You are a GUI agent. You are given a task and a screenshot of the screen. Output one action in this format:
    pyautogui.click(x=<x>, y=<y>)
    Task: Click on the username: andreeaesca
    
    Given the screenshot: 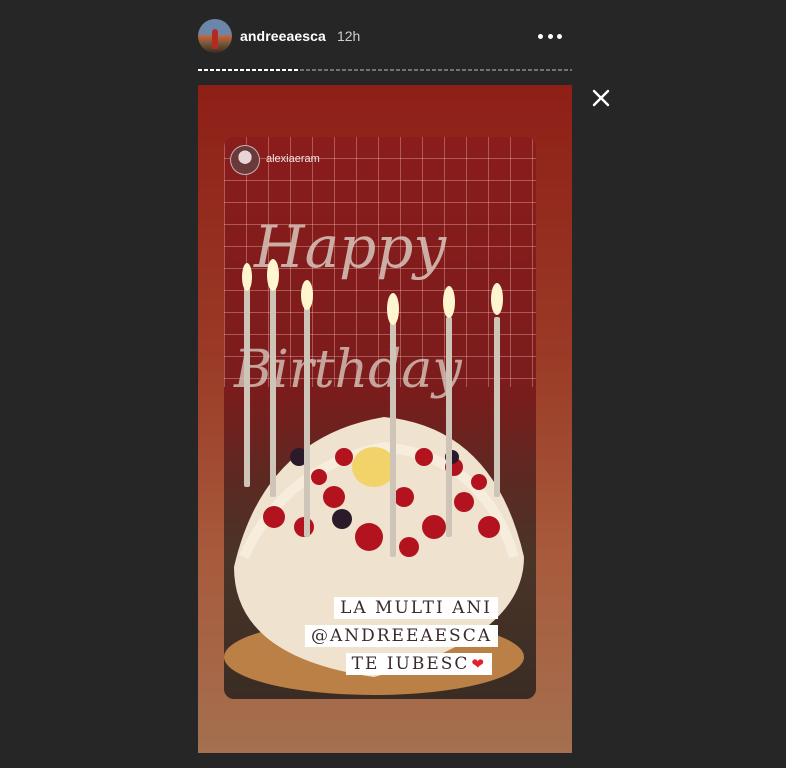 What is the action you would take?
    pyautogui.click(x=283, y=36)
    